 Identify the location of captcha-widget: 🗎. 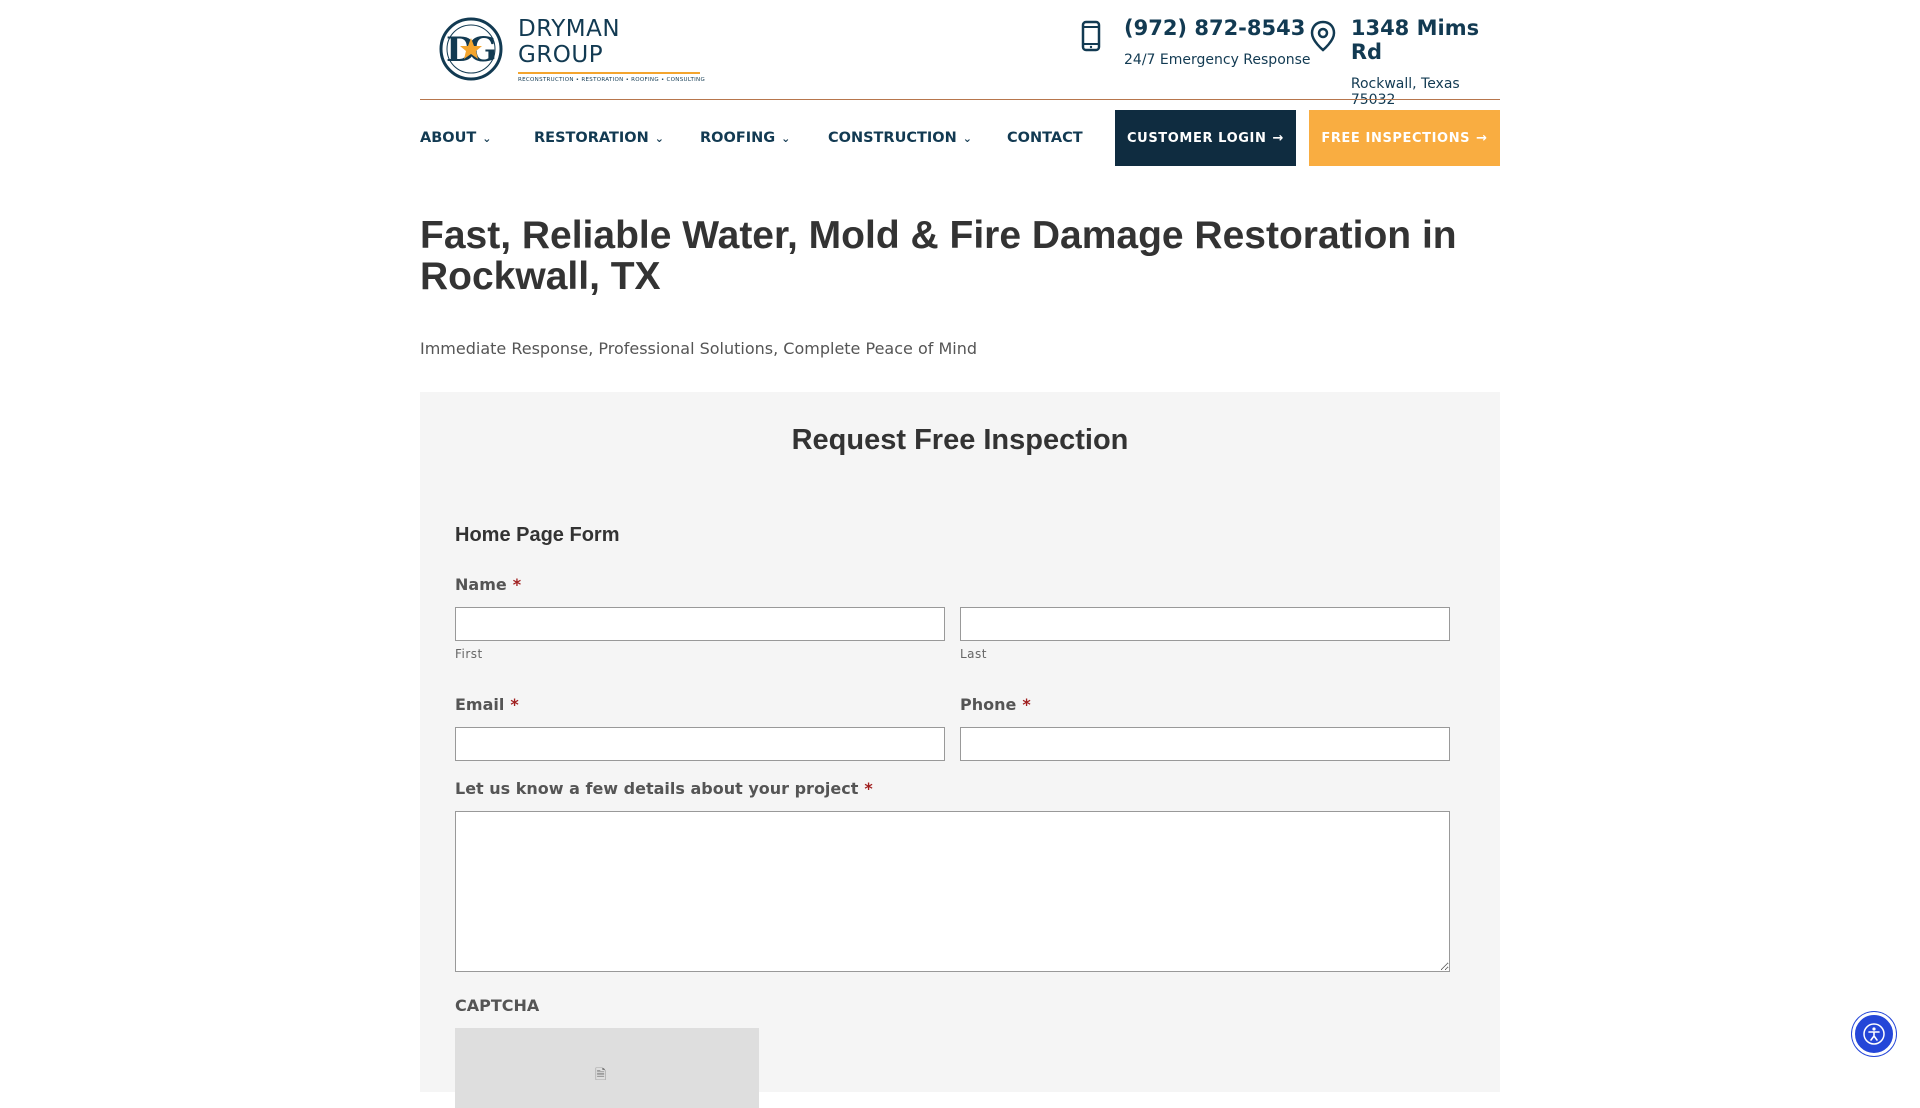
(607, 1068).